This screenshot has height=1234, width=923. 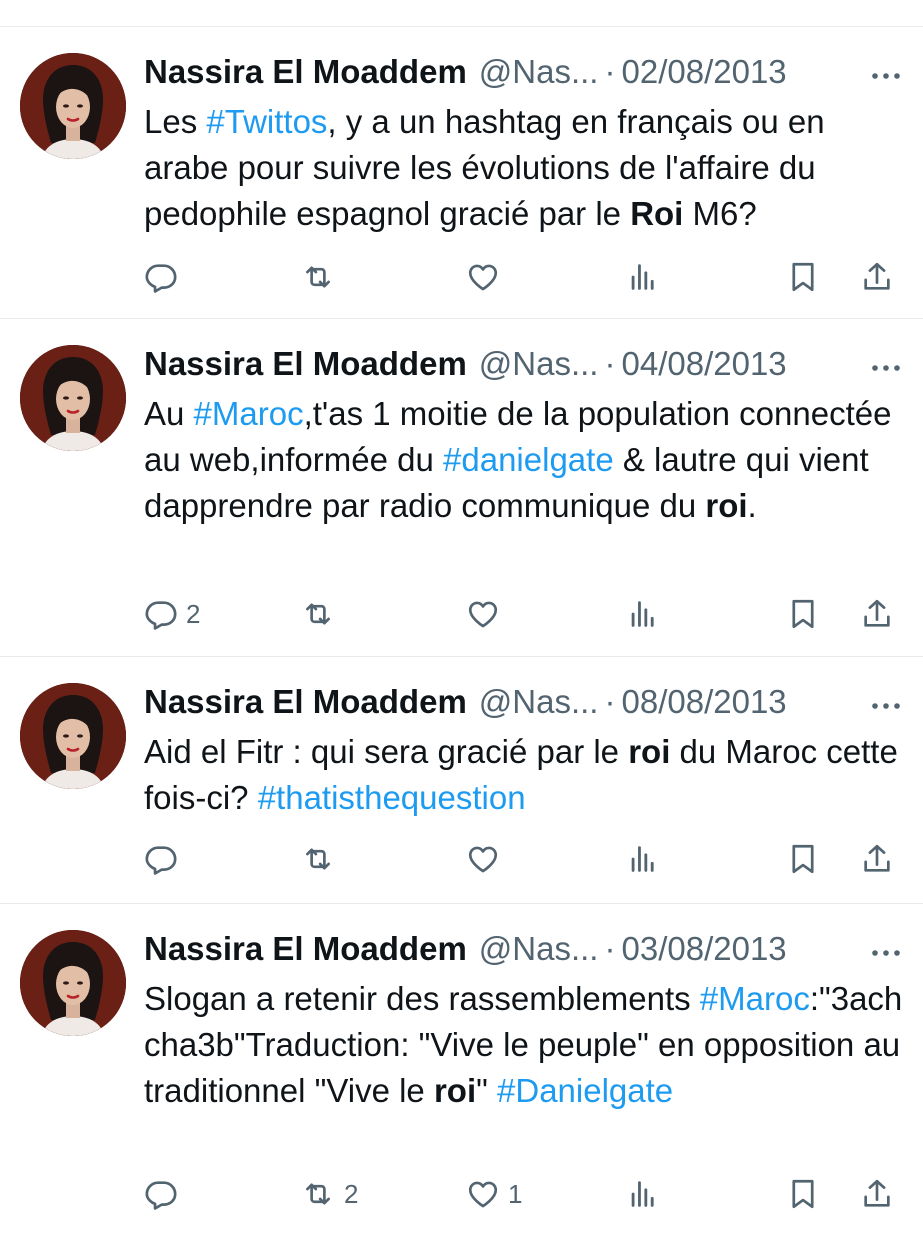 I want to click on tweet-header: Nassira El Moaddem @Nas... · 08/08/2013, so click(x=524, y=702).